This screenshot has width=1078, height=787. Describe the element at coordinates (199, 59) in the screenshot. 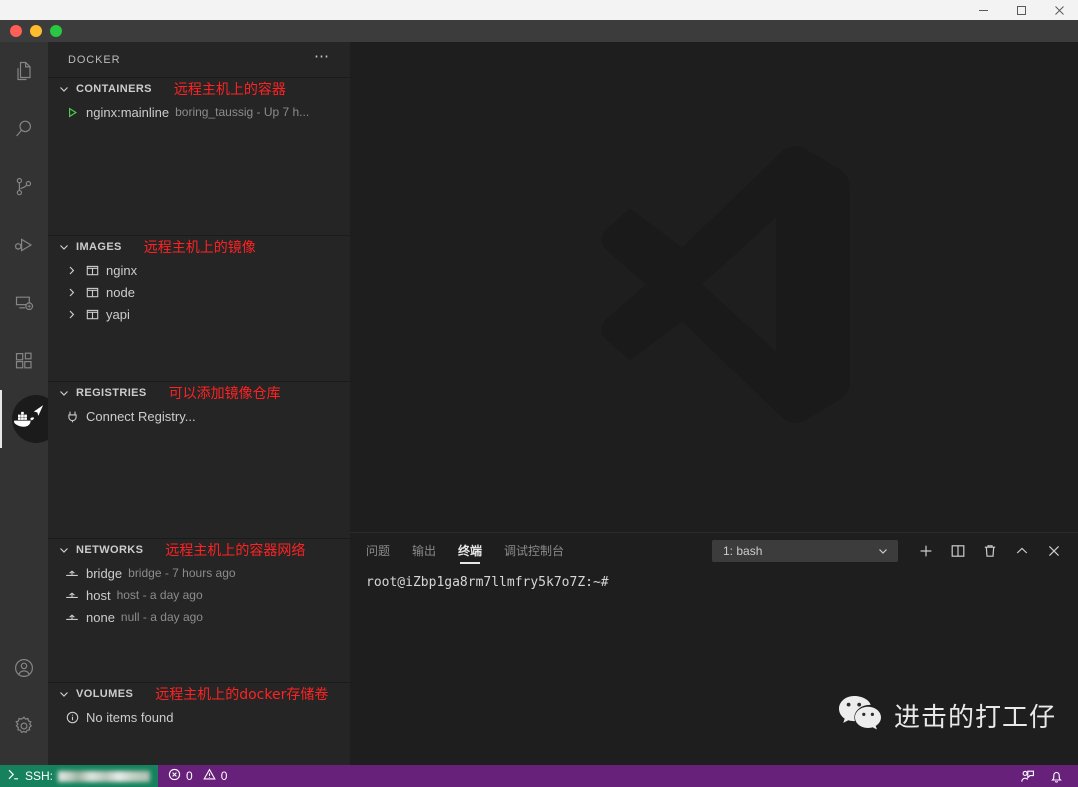

I see `sidebar-header: DOCKER ⋯` at that location.